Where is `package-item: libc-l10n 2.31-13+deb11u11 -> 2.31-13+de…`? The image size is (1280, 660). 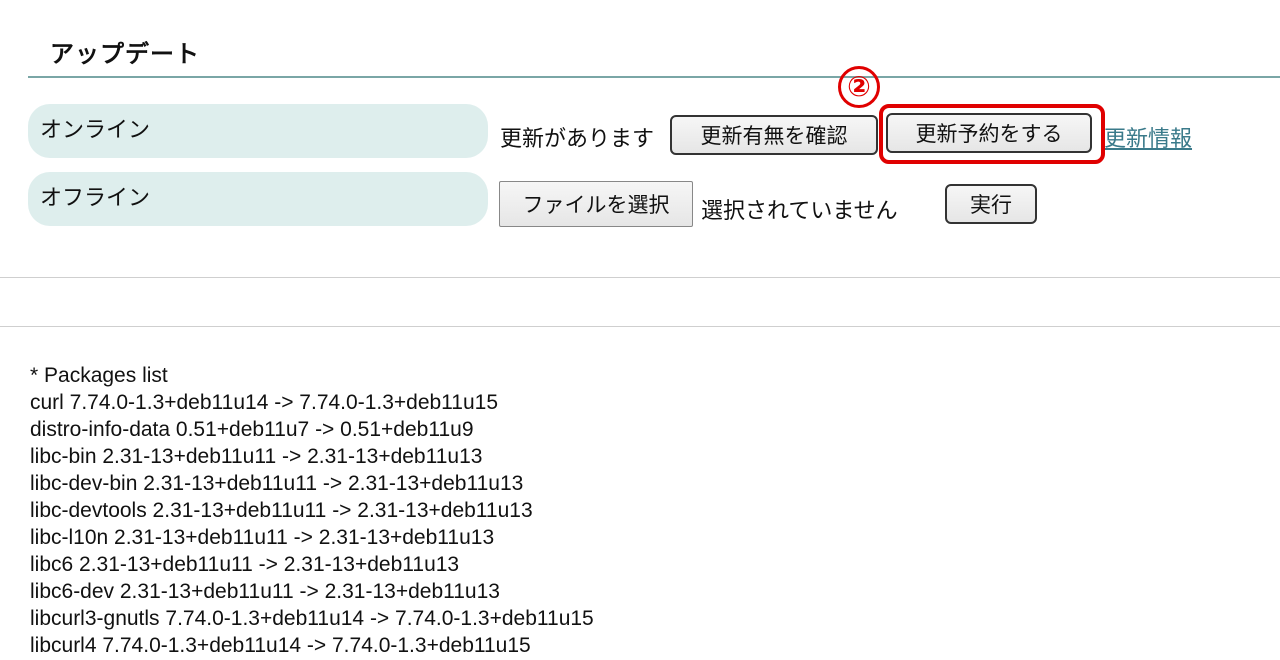
package-item: libc-l10n 2.31-13+deb11u11 -> 2.31-13+de… is located at coordinates (262, 537).